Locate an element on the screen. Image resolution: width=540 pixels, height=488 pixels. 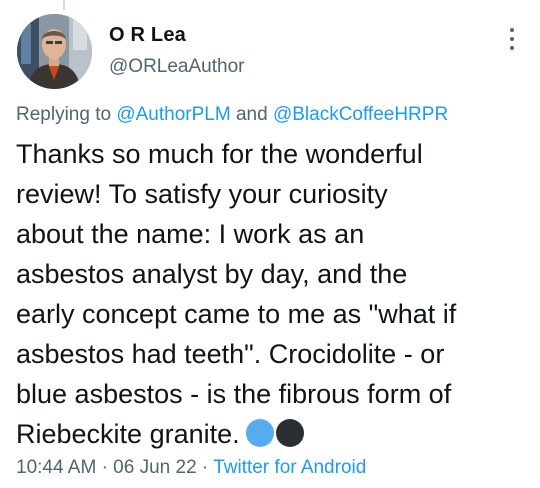
tweet-text-line-last: Riebeckite granite. is located at coordinates (272, 434).